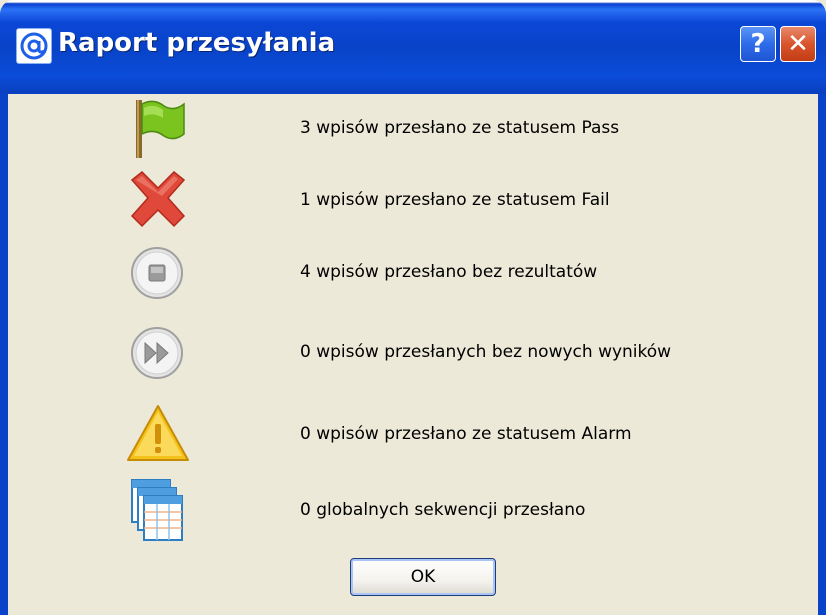 The width and height of the screenshot is (826, 615). Describe the element at coordinates (466, 434) in the screenshot. I see `alarm-count-text: 0 wpisów przesłano ze statusem Alarm` at that location.